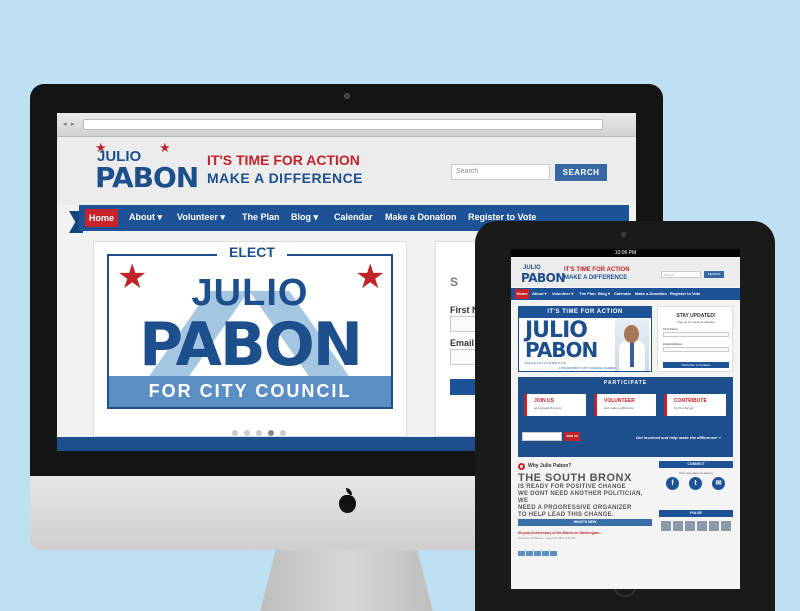  Describe the element at coordinates (542, 436) in the screenshot. I see `join-email-field` at that location.